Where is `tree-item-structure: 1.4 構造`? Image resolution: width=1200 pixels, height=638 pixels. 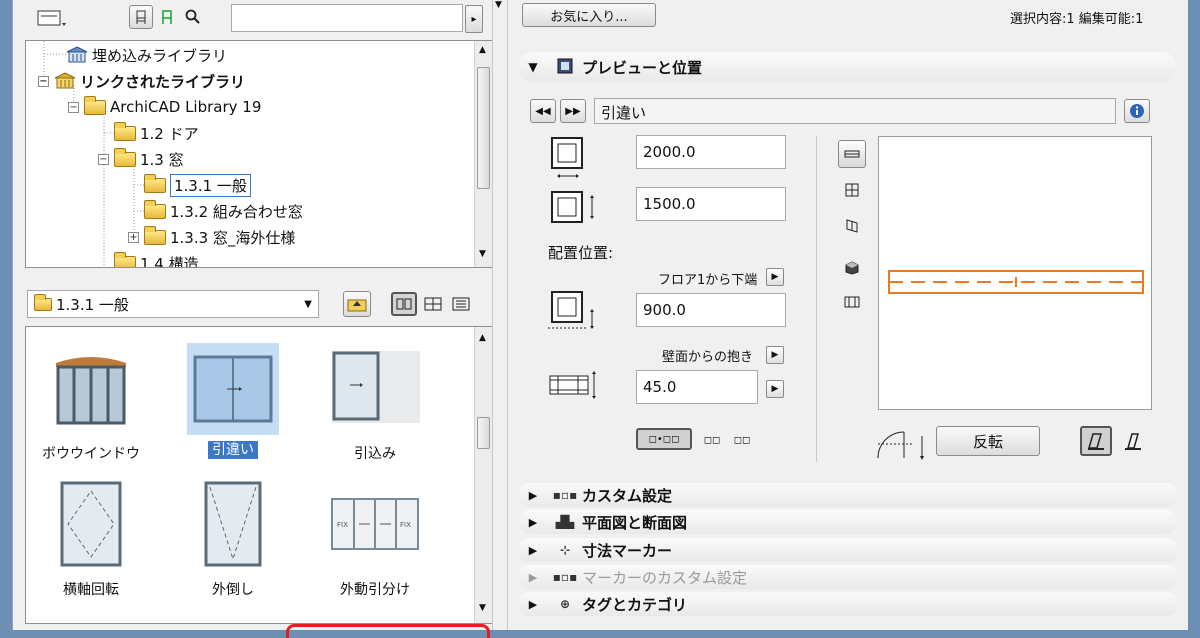
tree-item-structure: 1.4 構造 is located at coordinates (156, 259).